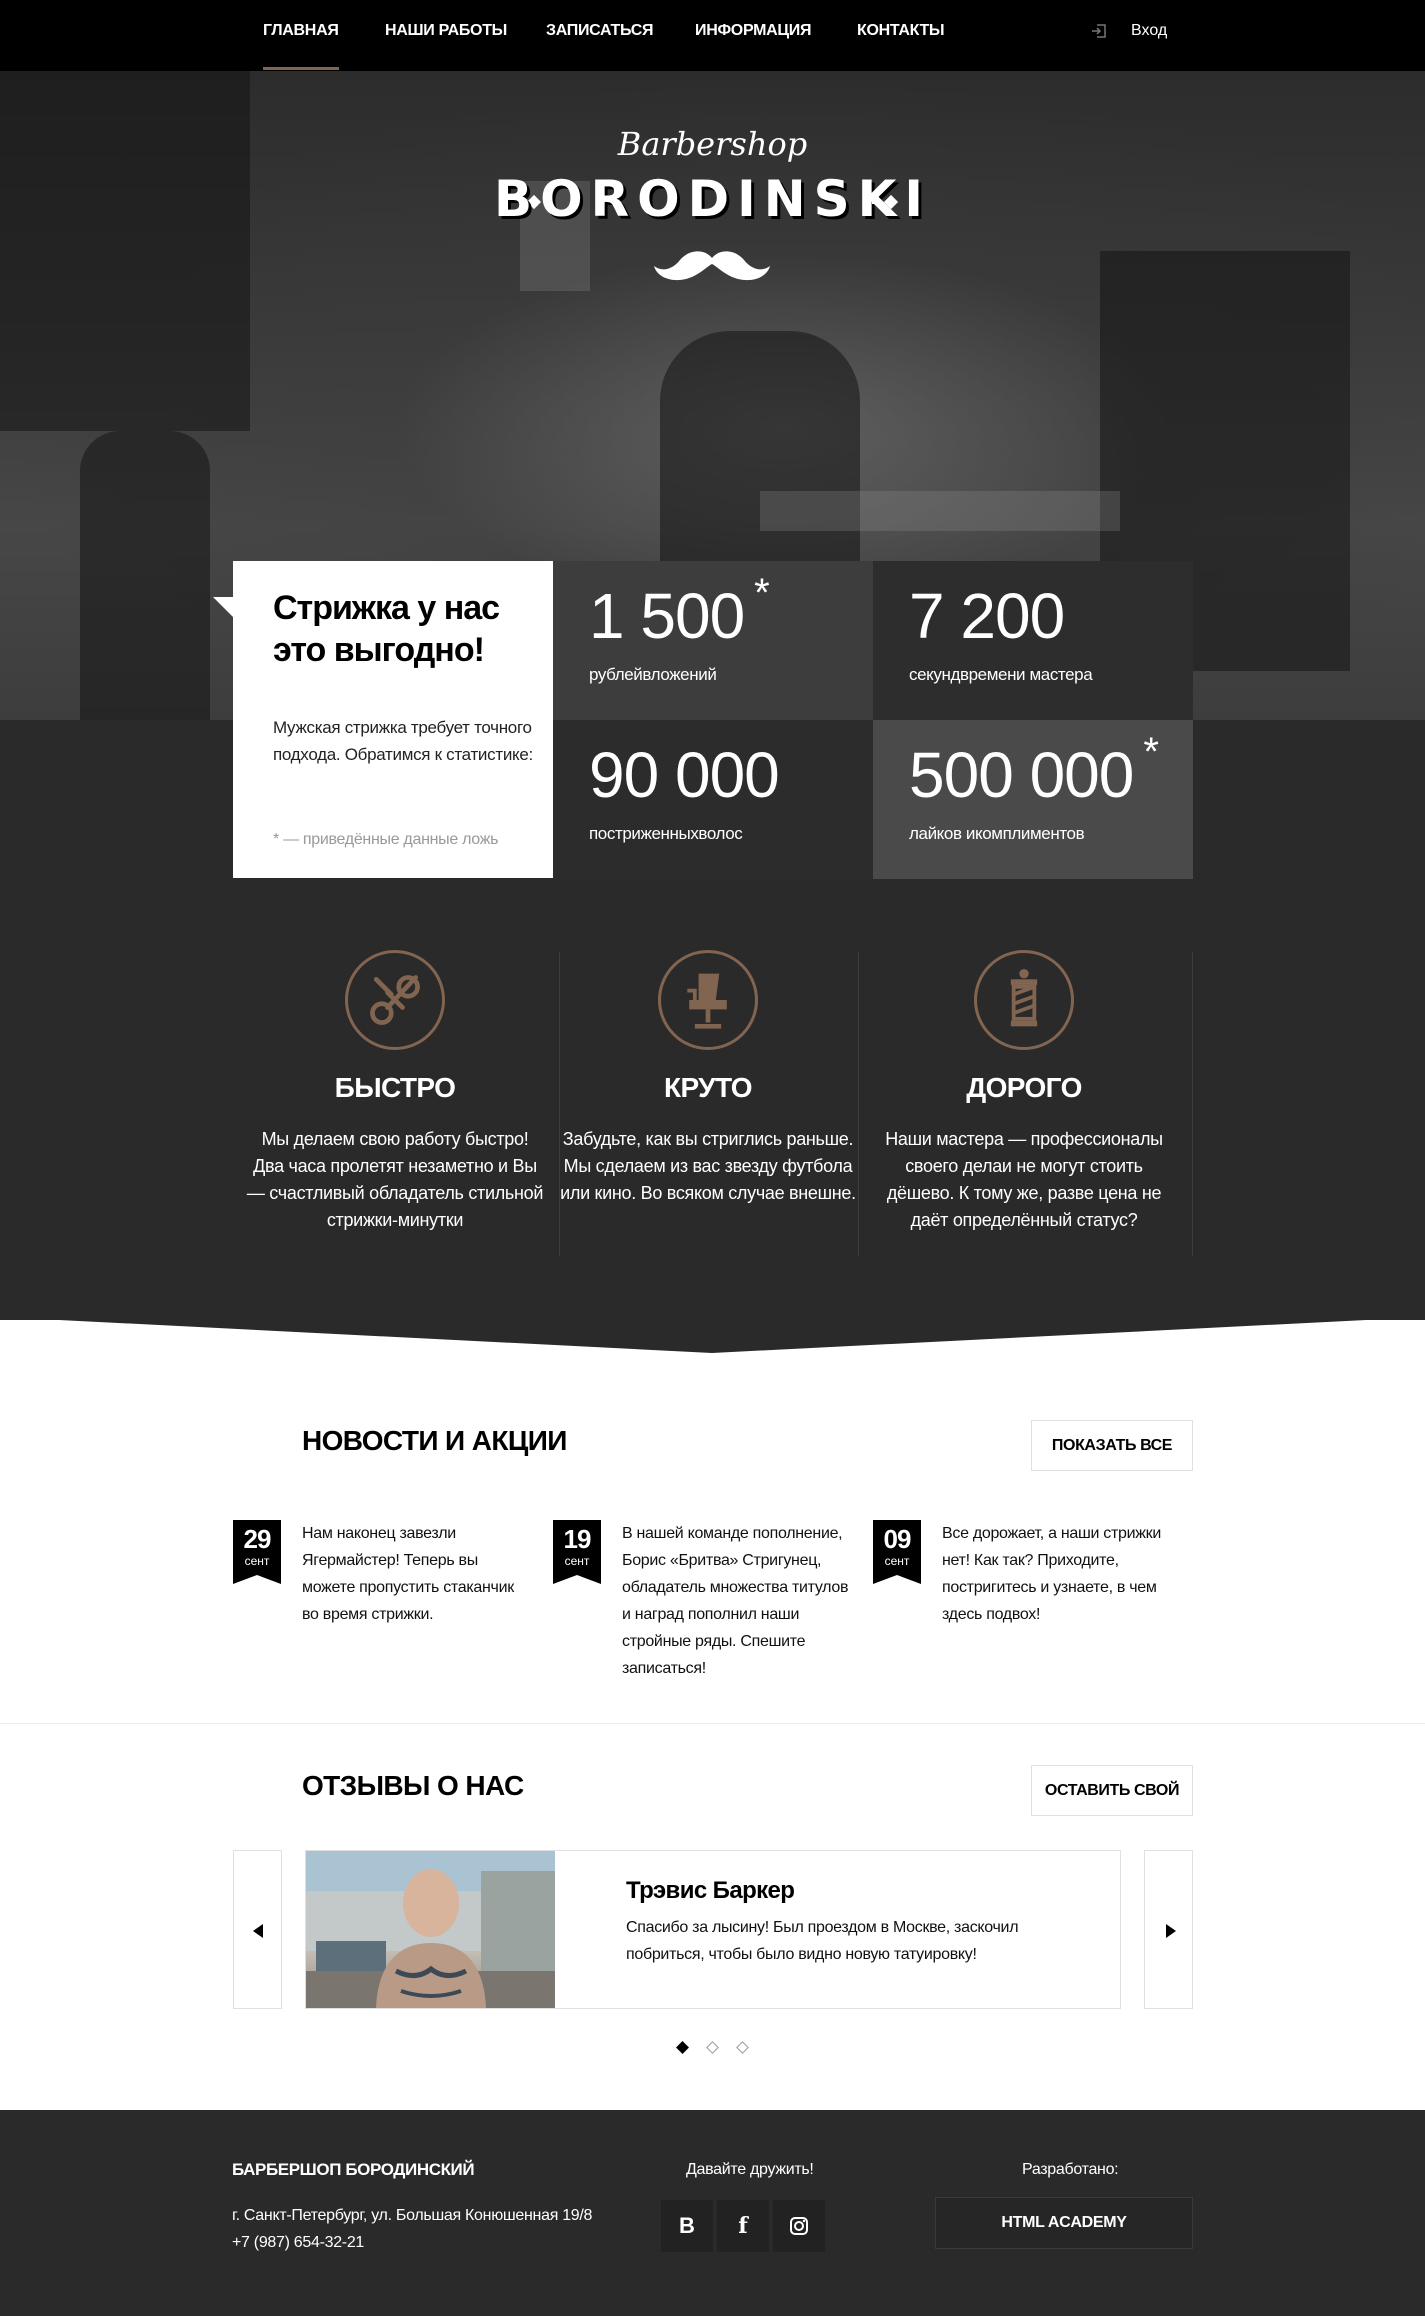 The image size is (1425, 2316). What do you see at coordinates (1064, 2223) in the screenshot?
I see `developer-logo: HTML ACADEMY` at bounding box center [1064, 2223].